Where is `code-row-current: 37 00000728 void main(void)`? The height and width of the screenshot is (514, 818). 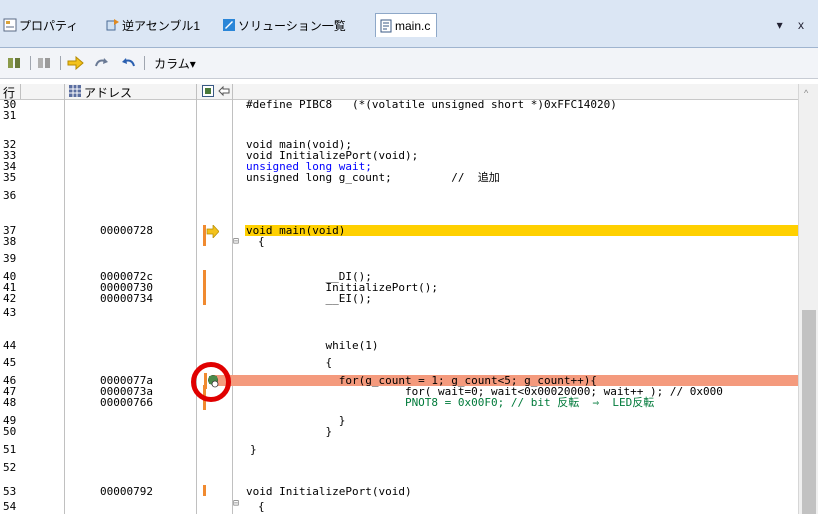 code-row-current: 37 00000728 void main(void) is located at coordinates (399, 230).